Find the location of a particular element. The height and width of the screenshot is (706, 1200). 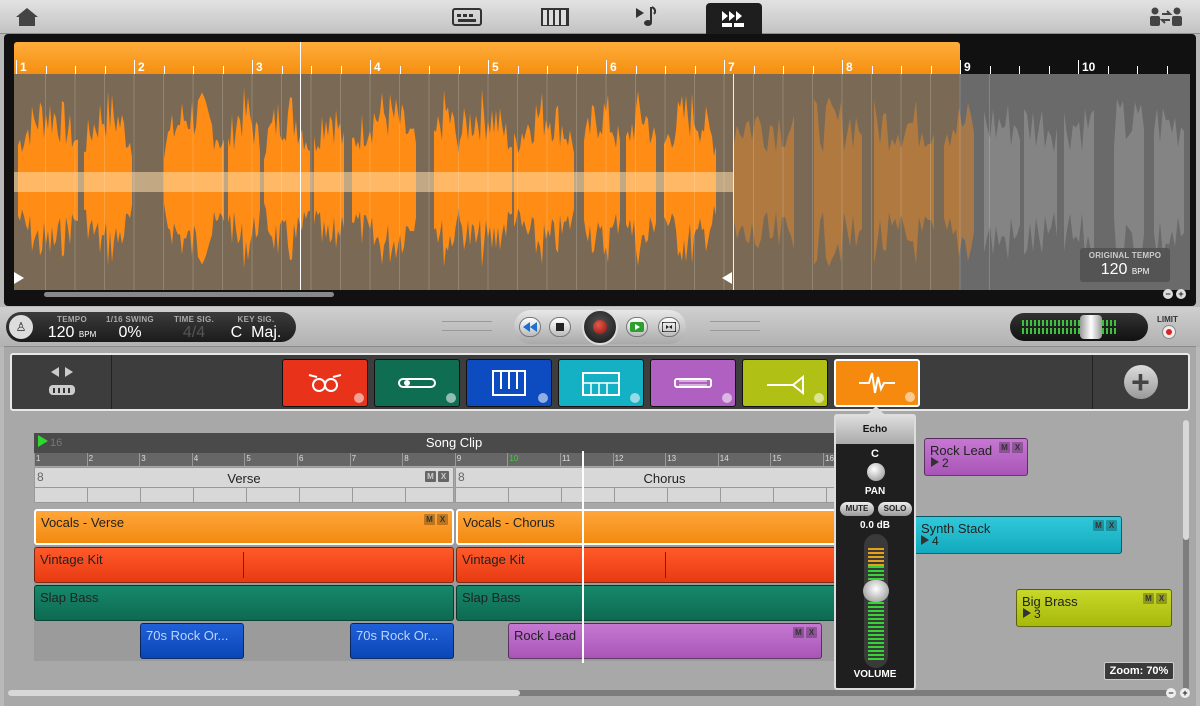

arrows-icon is located at coordinates (62, 383).